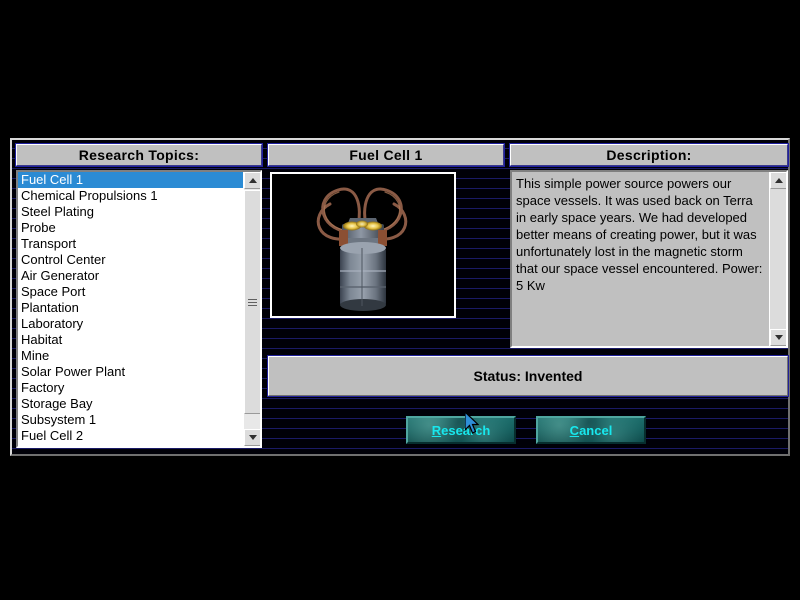  I want to click on list-item: Transport, so click(130, 244).